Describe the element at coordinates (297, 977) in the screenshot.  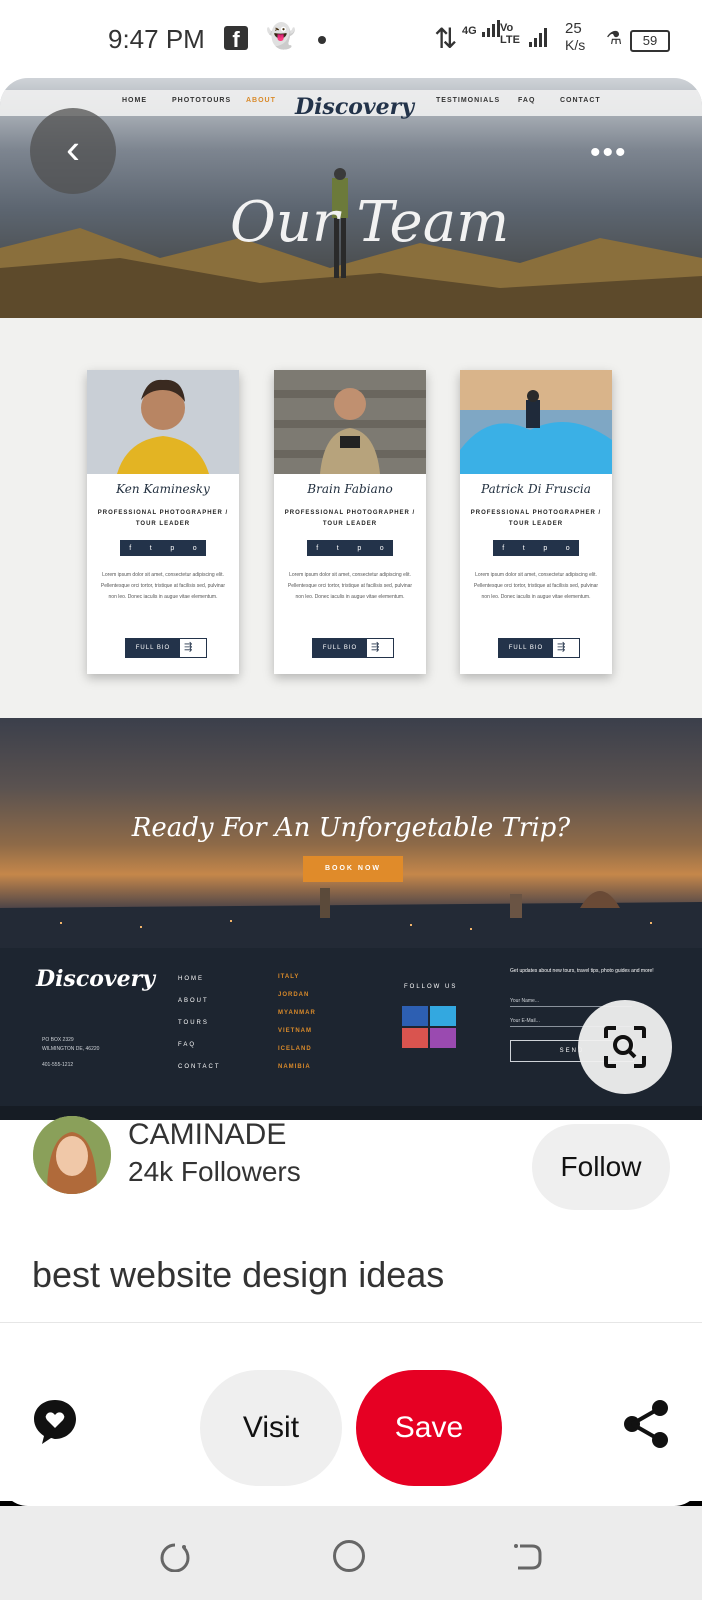
I see `destination-link: ITALY` at that location.